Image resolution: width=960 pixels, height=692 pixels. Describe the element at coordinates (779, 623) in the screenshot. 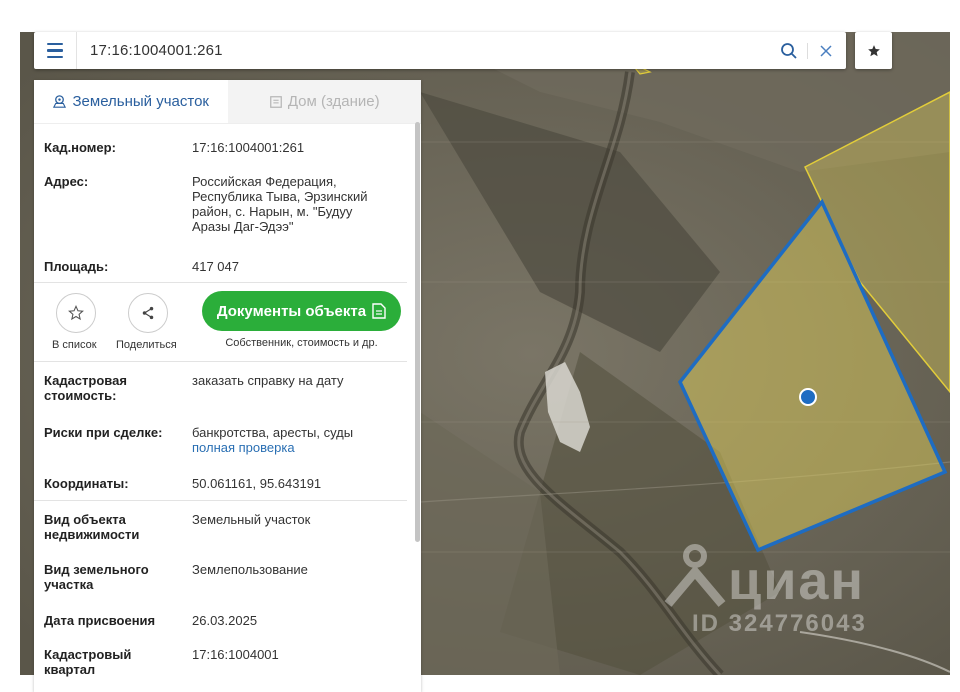

I see `watermark-id: ID 324776043` at that location.